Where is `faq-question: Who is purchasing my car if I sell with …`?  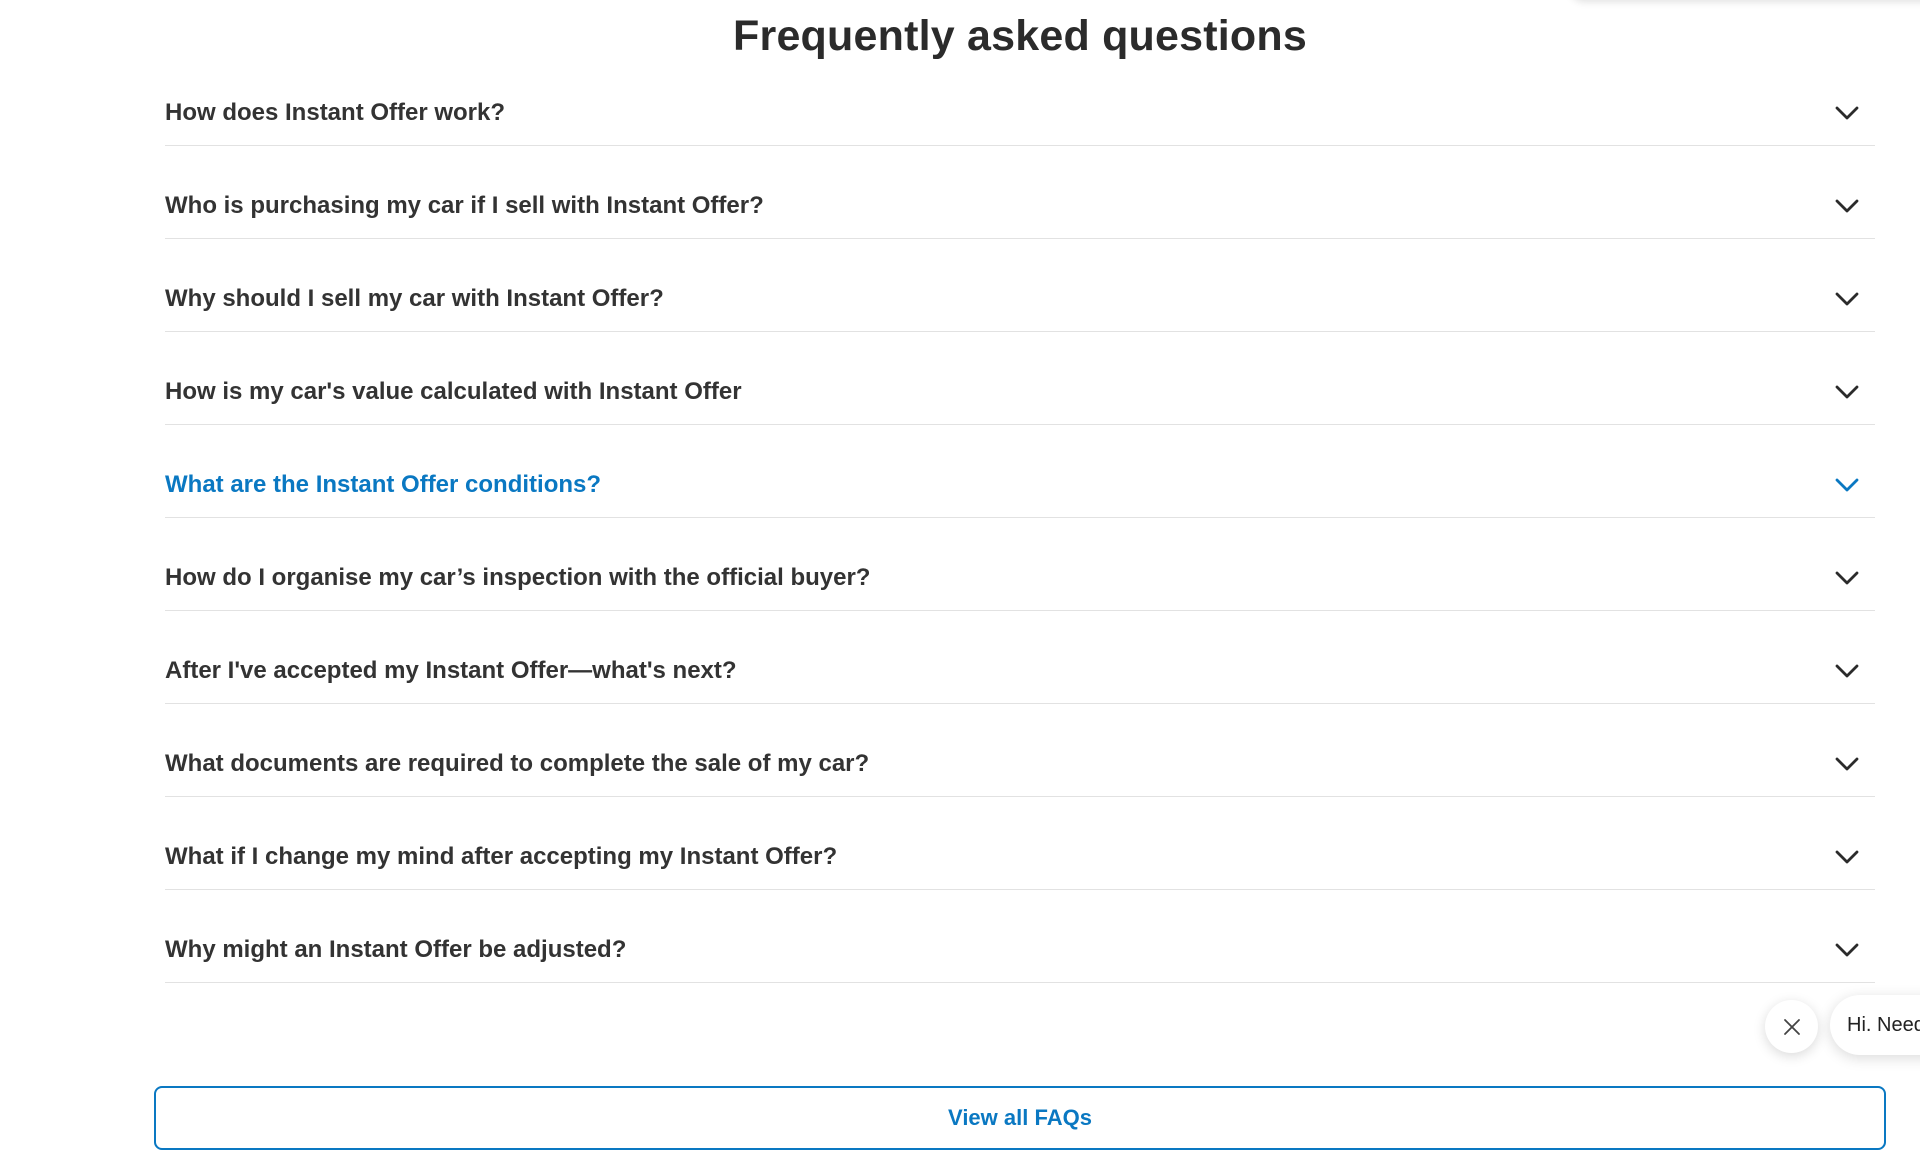 faq-question: Who is purchasing my car if I sell with … is located at coordinates (464, 205).